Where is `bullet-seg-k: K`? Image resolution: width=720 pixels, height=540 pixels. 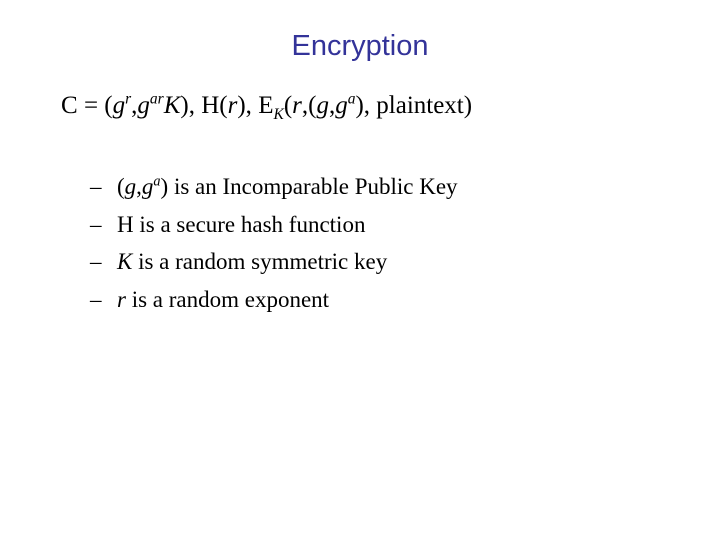
bullet-seg-k: K is located at coordinates (125, 261).